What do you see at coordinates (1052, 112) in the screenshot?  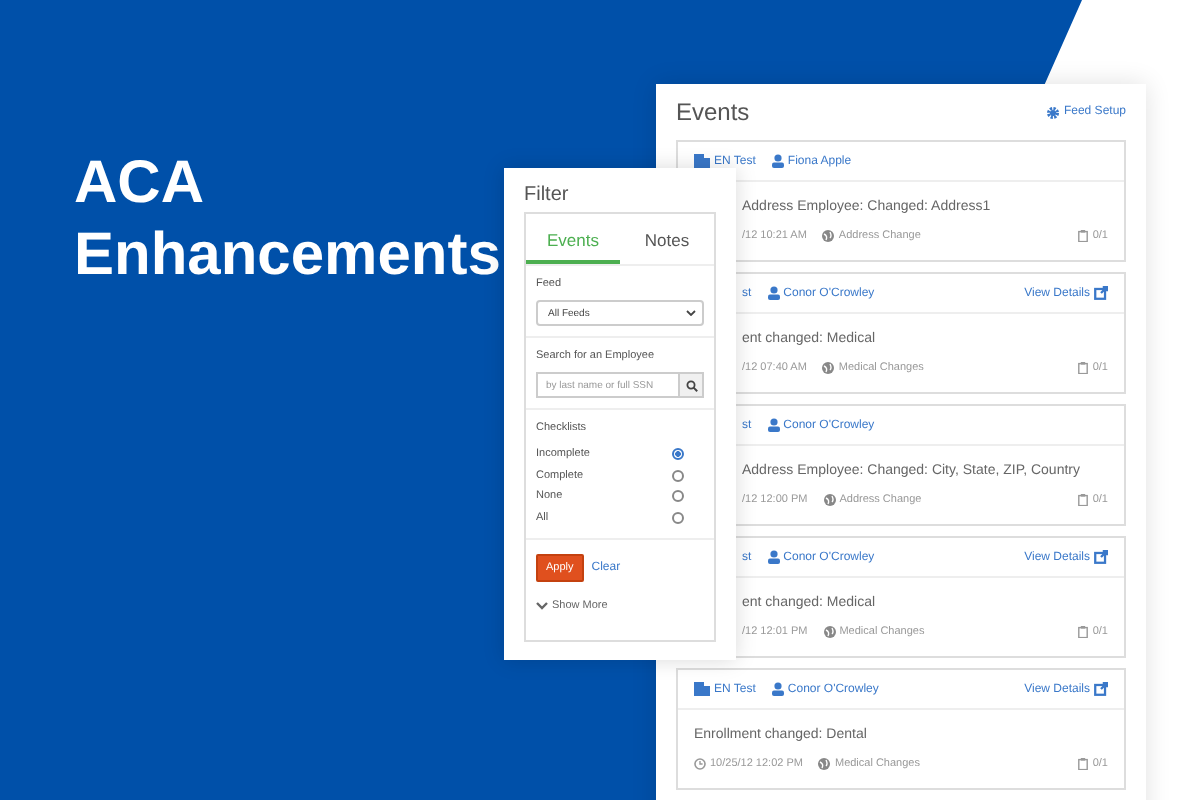 I see `gear-icon` at bounding box center [1052, 112].